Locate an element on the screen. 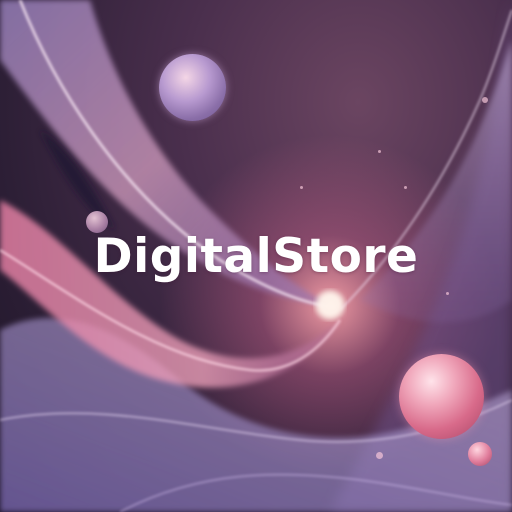 The height and width of the screenshot is (512, 512). lavender-orb is located at coordinates (192, 87).